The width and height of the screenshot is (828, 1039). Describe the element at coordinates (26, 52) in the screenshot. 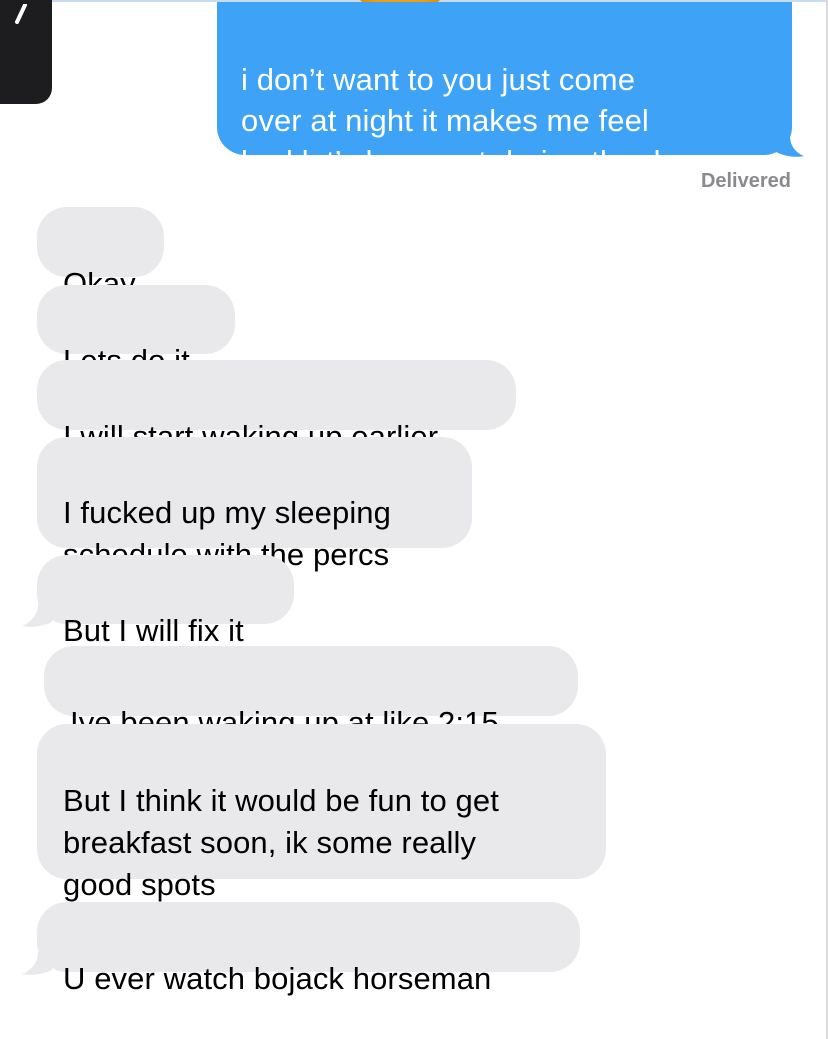

I see `back-button` at that location.